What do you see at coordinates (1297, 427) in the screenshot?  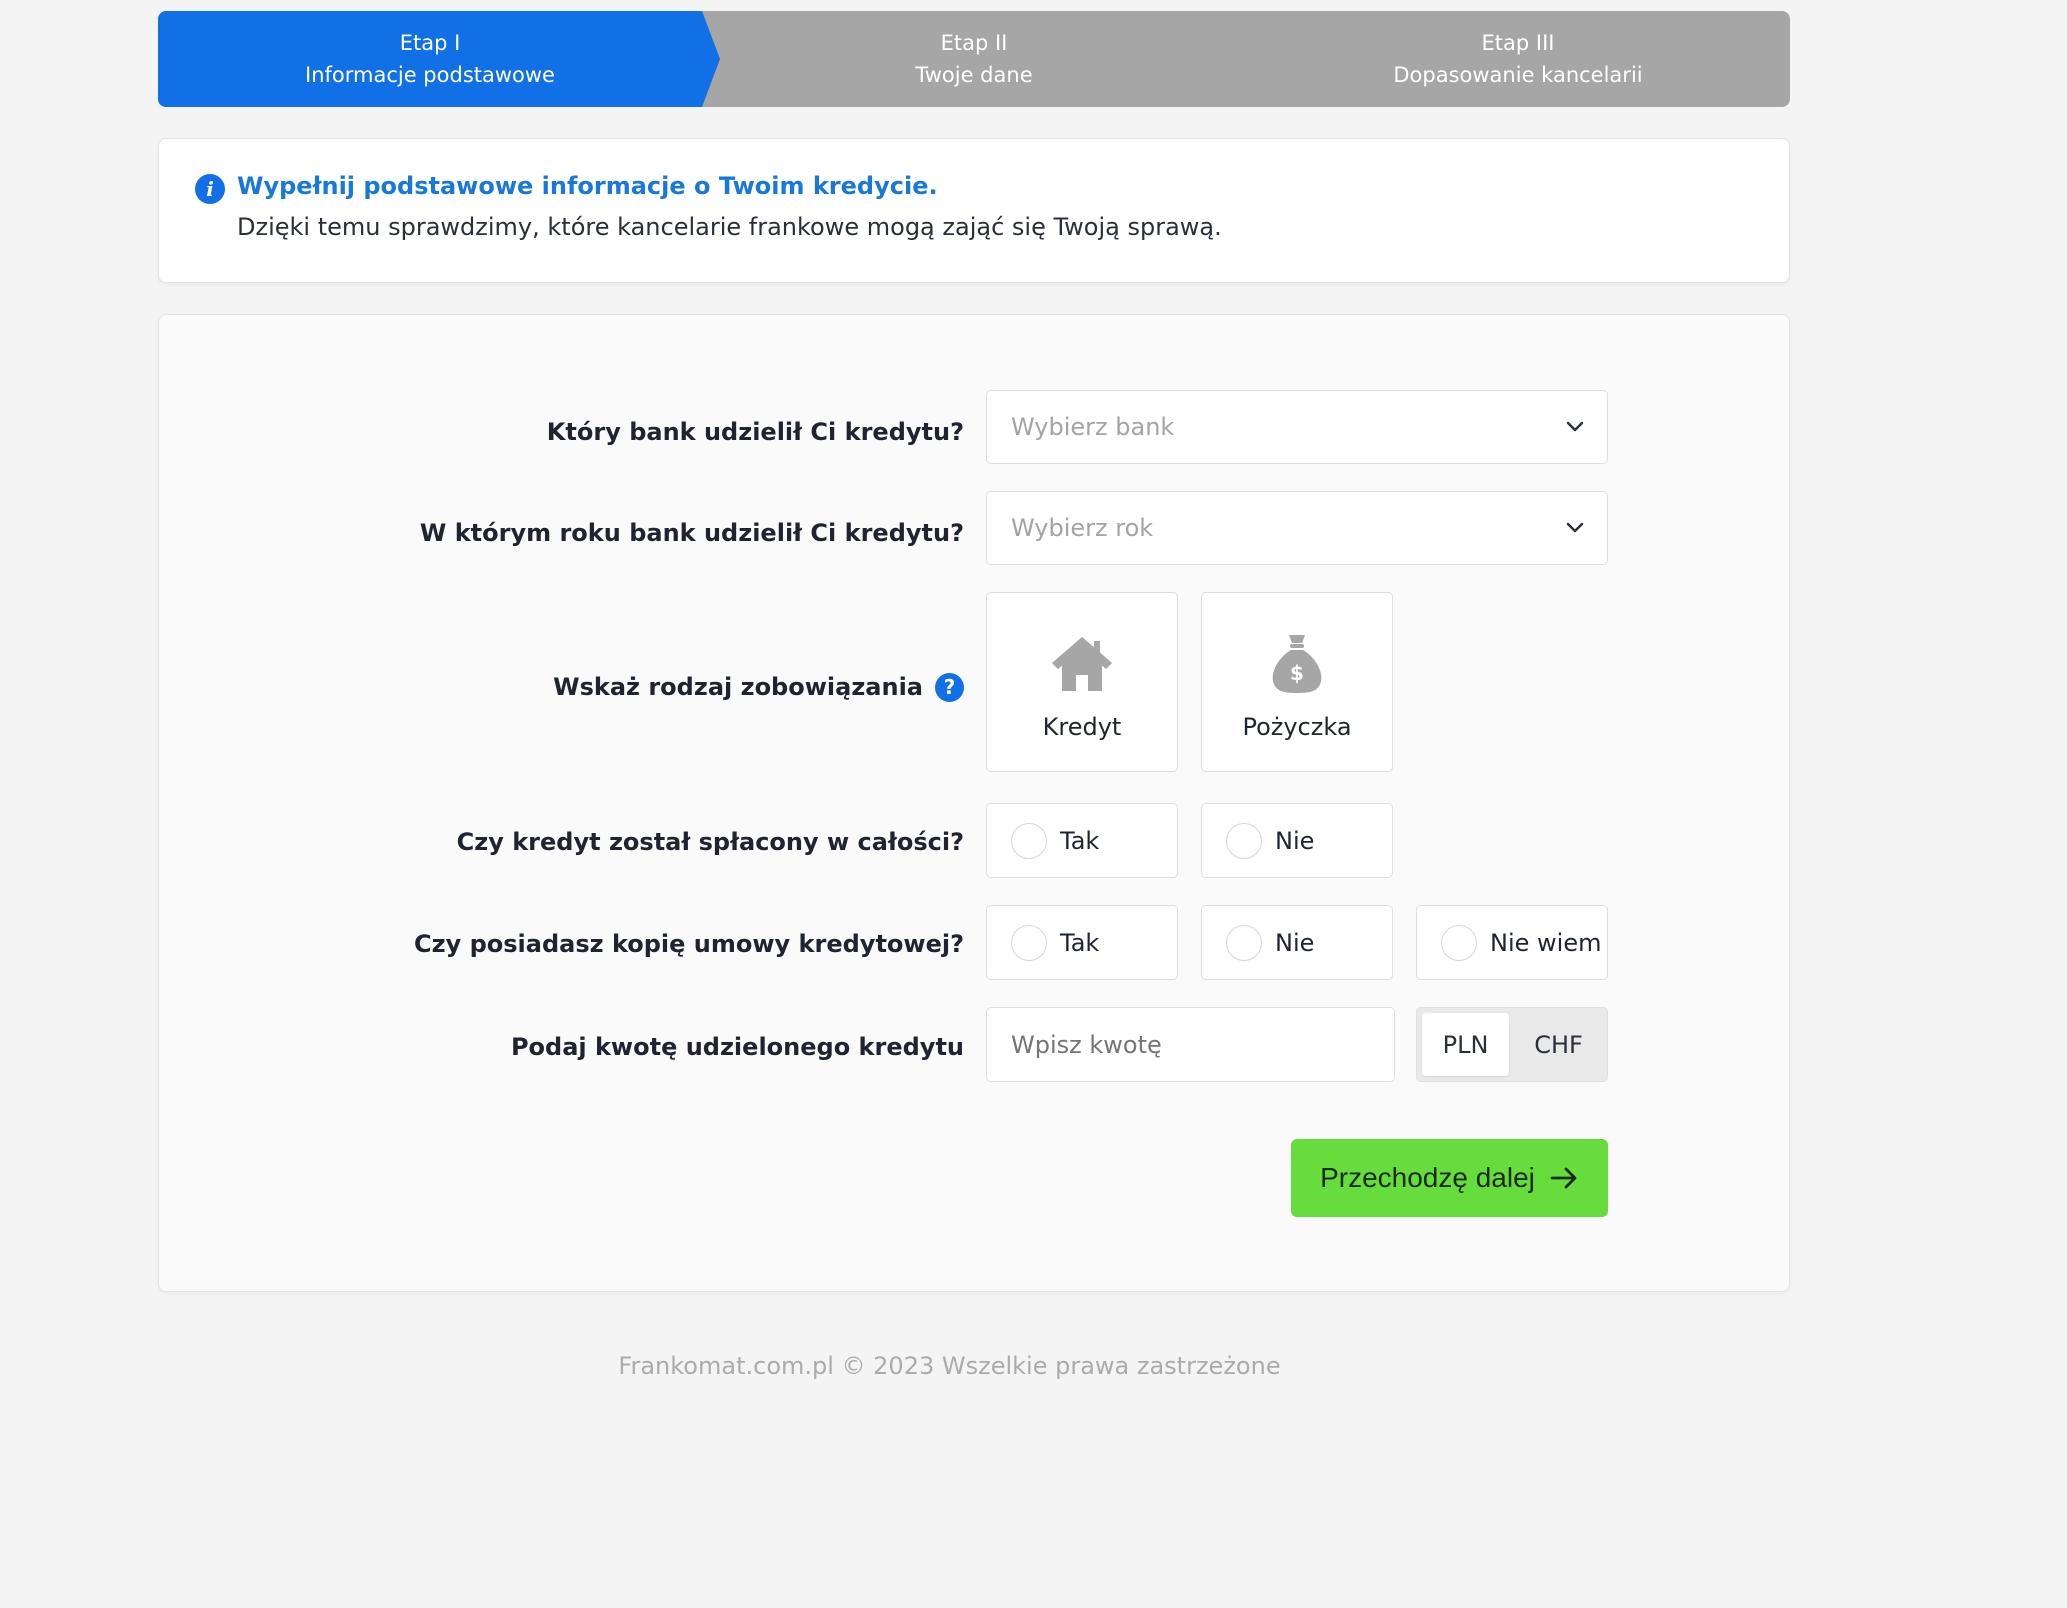 I see `bank-select: Wybierz bank` at bounding box center [1297, 427].